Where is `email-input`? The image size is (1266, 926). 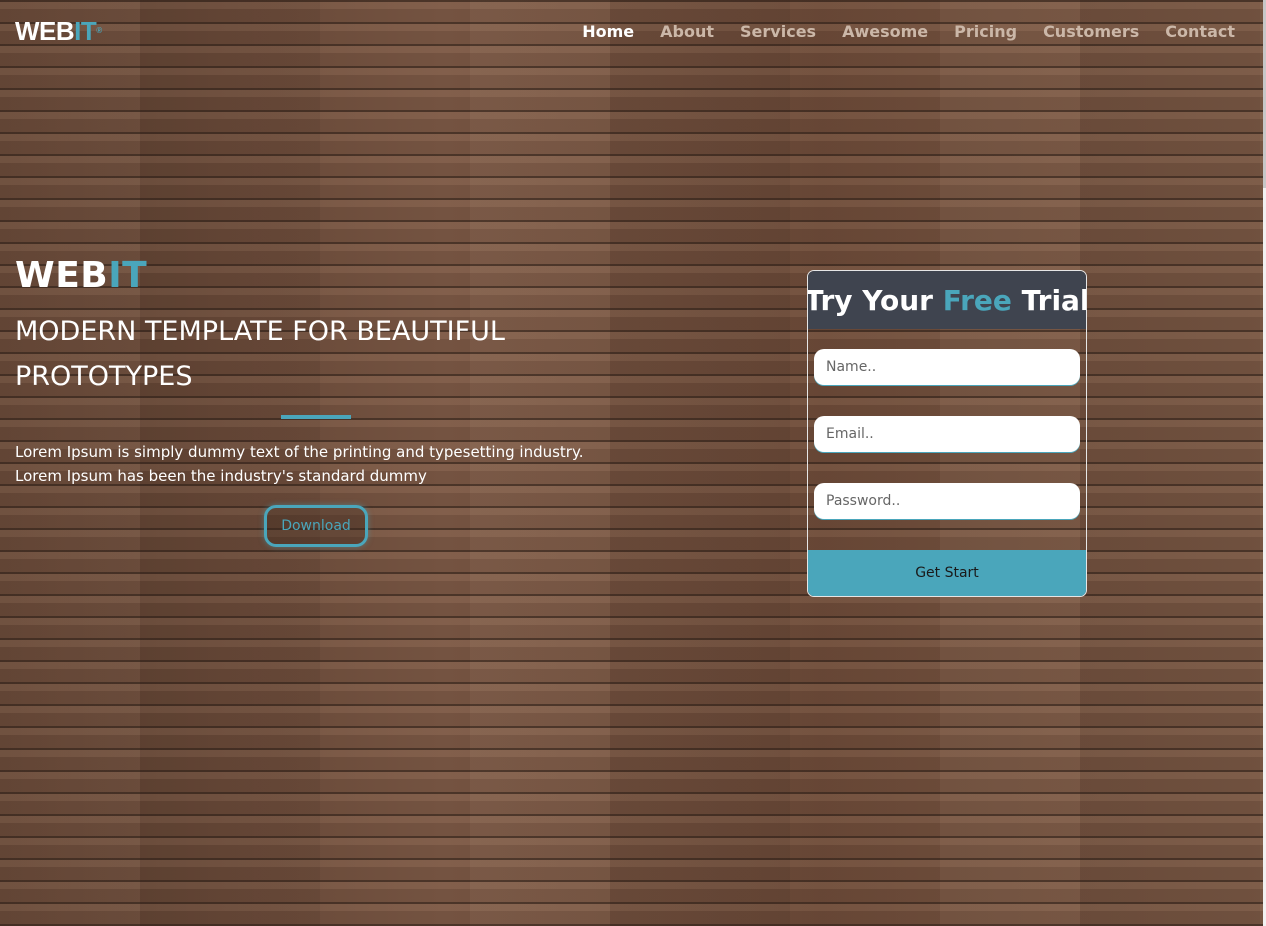 email-input is located at coordinates (947, 434).